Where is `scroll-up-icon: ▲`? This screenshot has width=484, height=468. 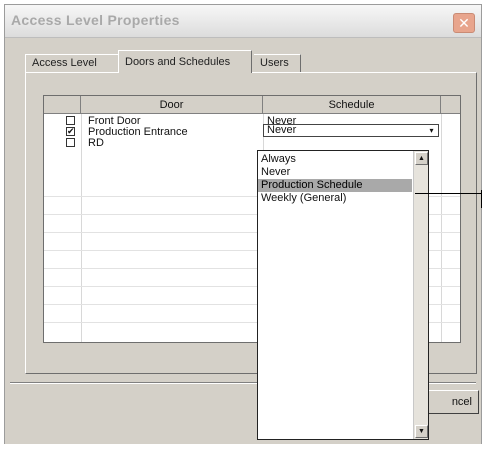 scroll-up-icon: ▲ is located at coordinates (421, 158).